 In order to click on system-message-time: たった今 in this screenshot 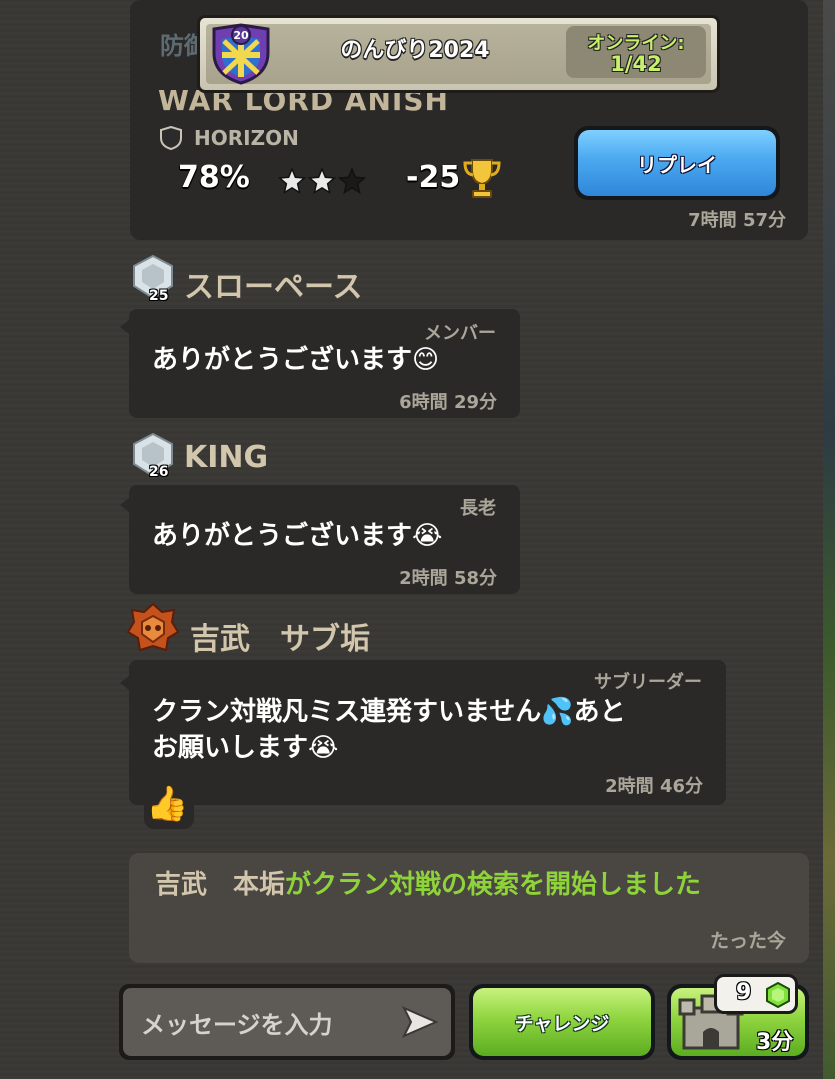, I will do `click(747, 941)`.